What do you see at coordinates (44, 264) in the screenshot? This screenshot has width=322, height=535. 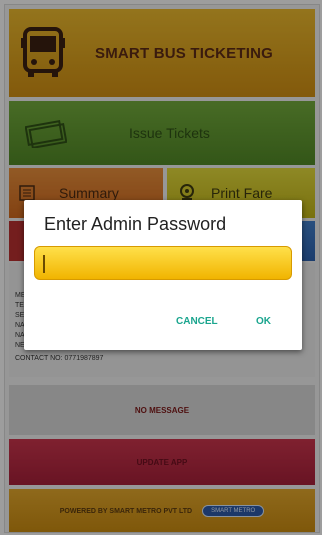 I see `text-caret` at bounding box center [44, 264].